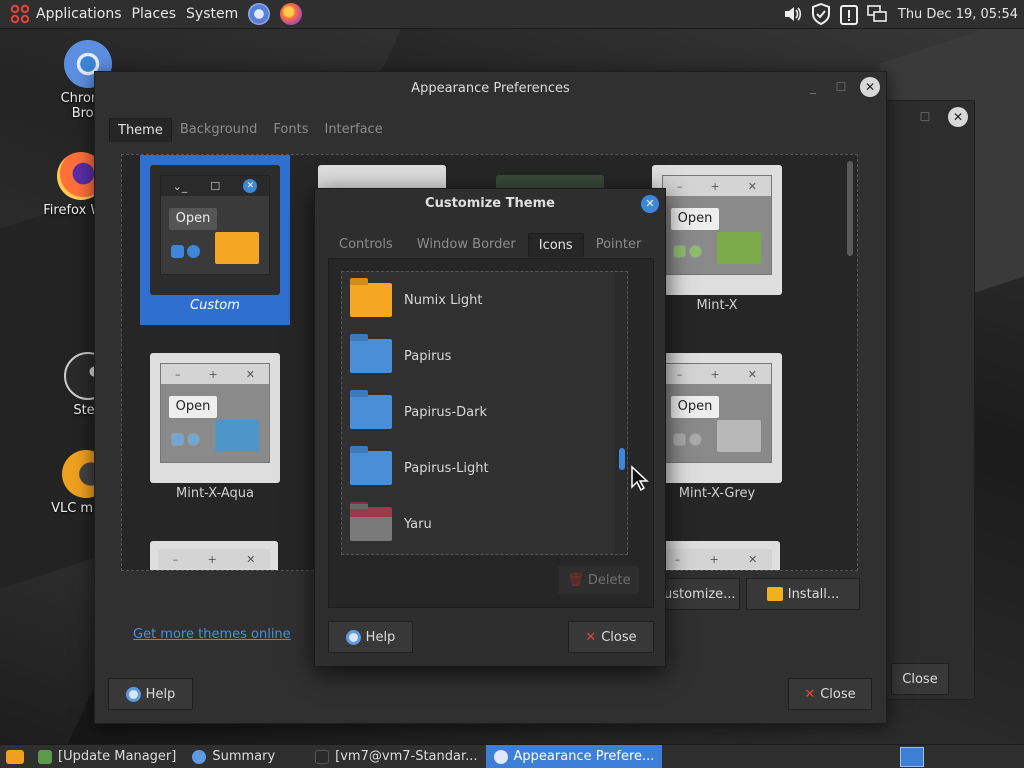 The image size is (1024, 768). I want to click on task-update-manager: [Update Manager], so click(107, 756).